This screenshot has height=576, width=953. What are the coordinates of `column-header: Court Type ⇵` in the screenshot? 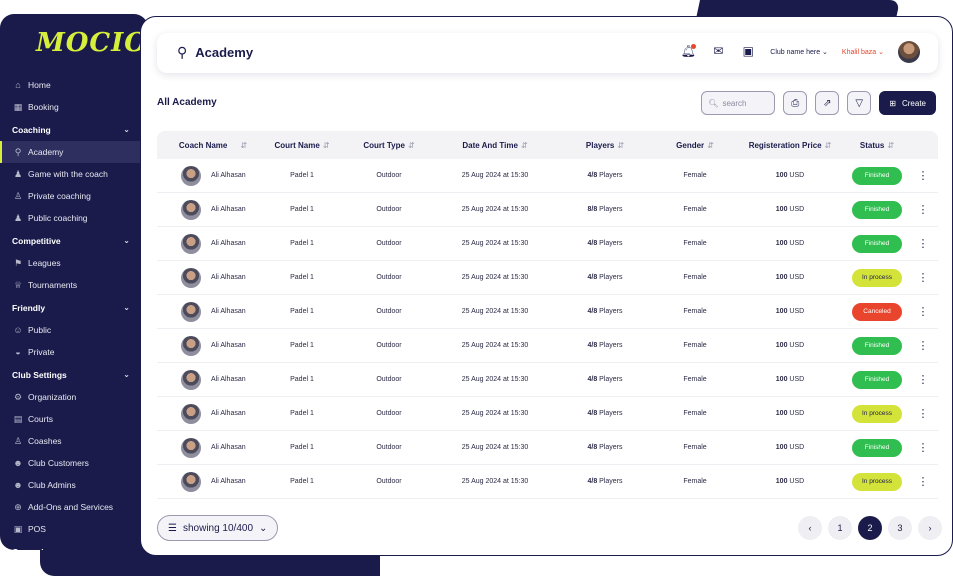 It's located at (389, 145).